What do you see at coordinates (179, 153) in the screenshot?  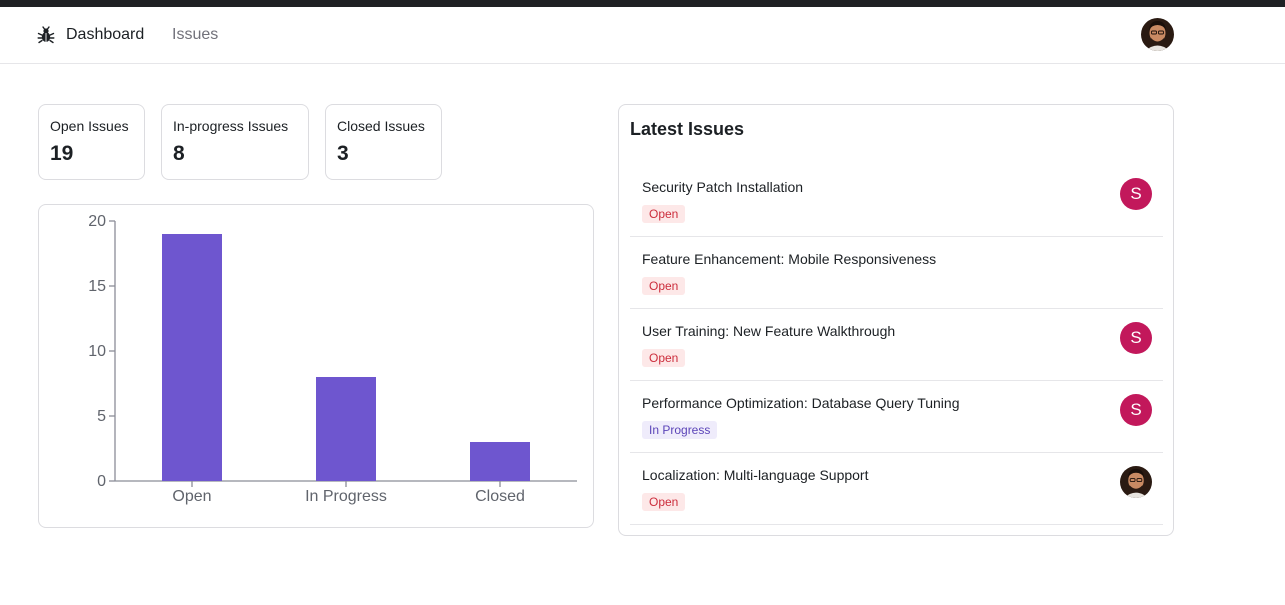 I see `stat-value: 8` at bounding box center [179, 153].